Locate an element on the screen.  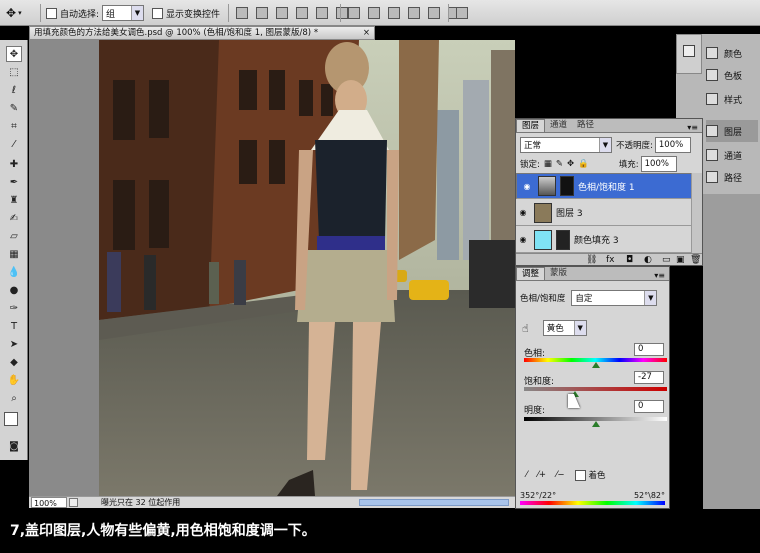
layer-thumb is located at coordinates (543, 212).